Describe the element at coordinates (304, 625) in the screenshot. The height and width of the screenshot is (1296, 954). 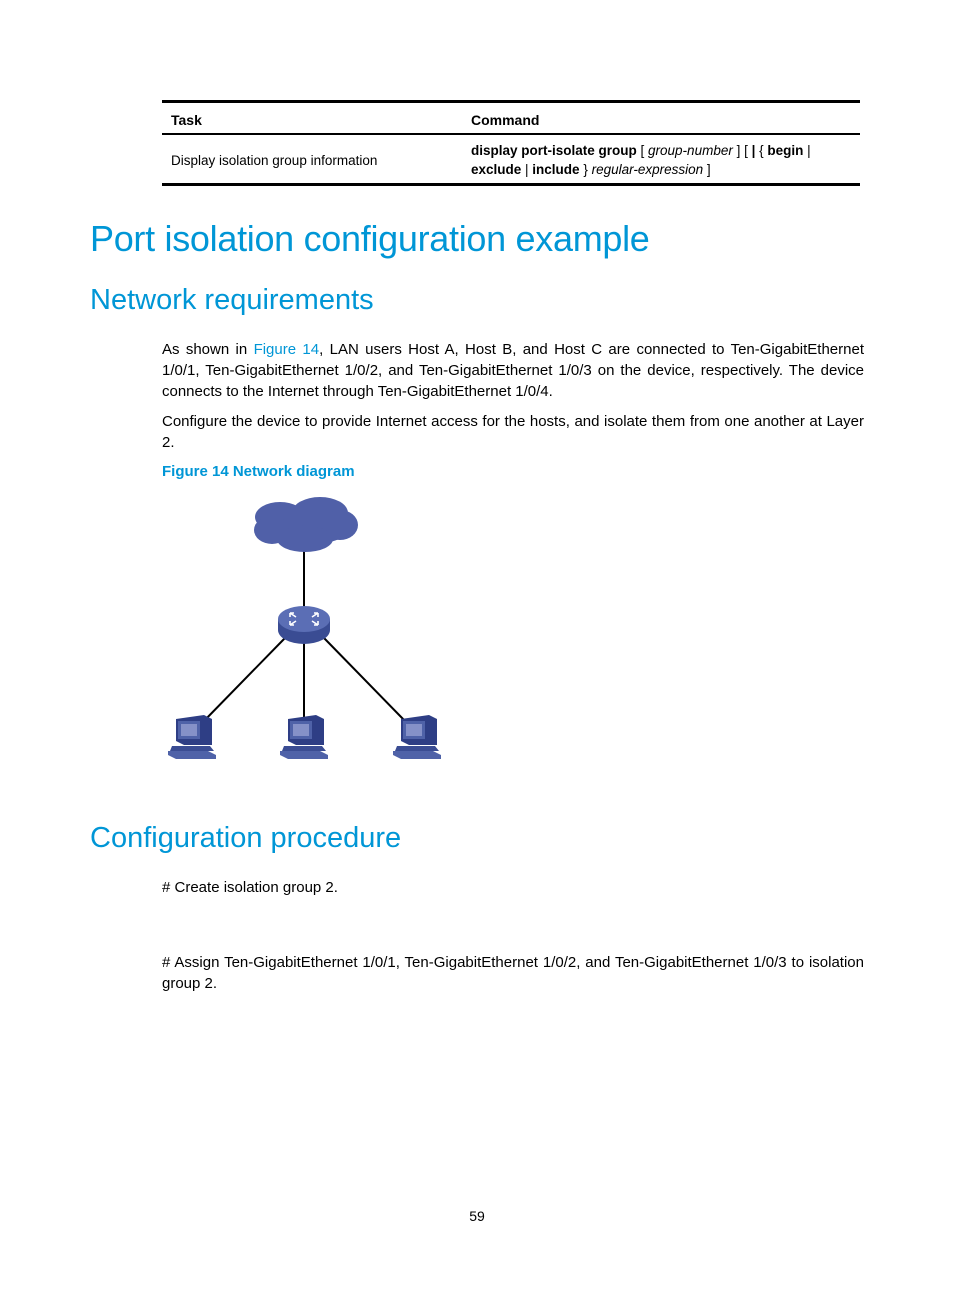
I see `switch-icon` at that location.